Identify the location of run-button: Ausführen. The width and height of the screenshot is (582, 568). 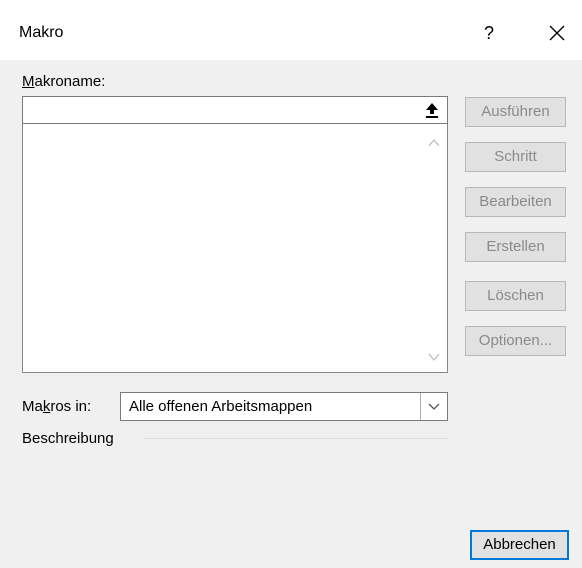
(515, 112).